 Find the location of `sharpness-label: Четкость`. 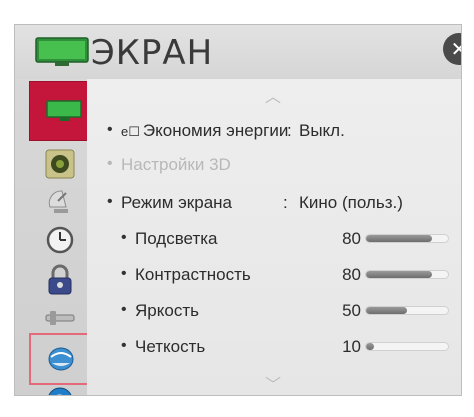

sharpness-label: Четкость is located at coordinates (170, 346).